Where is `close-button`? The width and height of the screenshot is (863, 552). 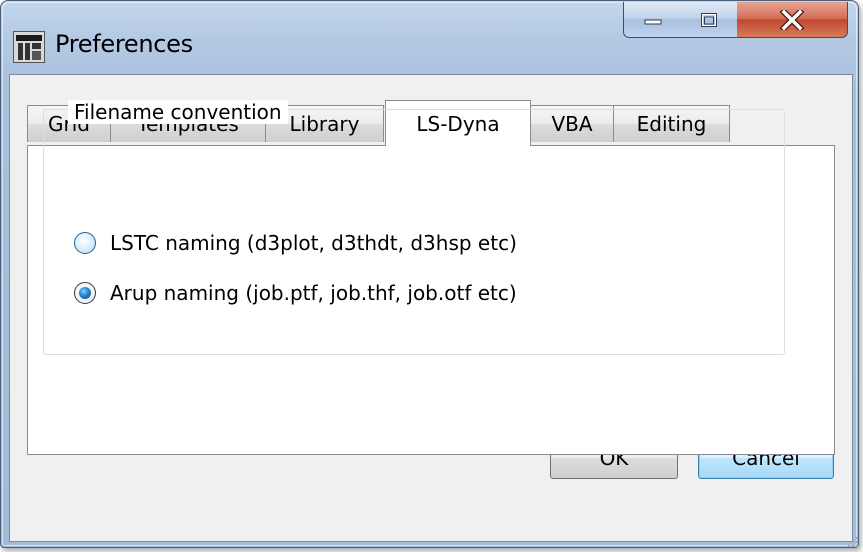
close-button is located at coordinates (792, 20).